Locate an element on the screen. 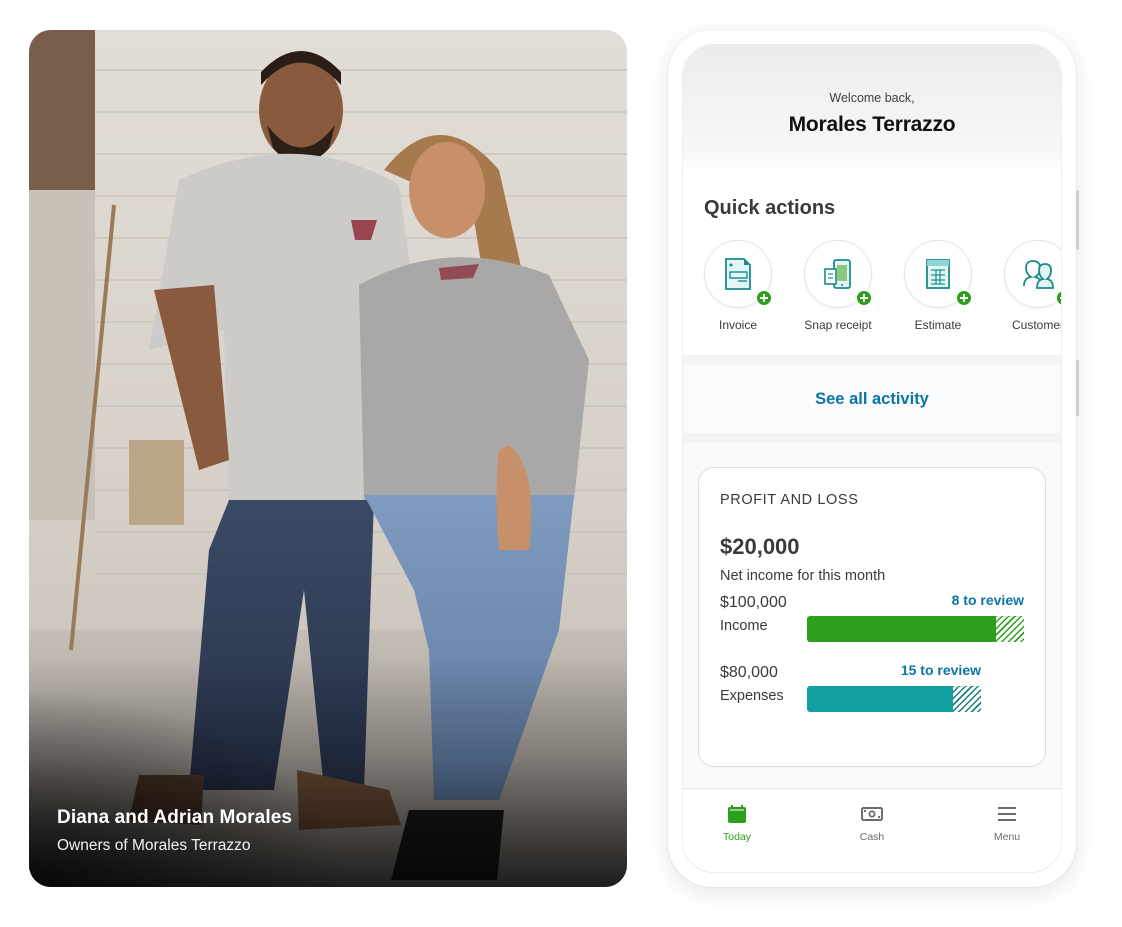  expenses-review-link: 15 to review is located at coordinates (894, 670).